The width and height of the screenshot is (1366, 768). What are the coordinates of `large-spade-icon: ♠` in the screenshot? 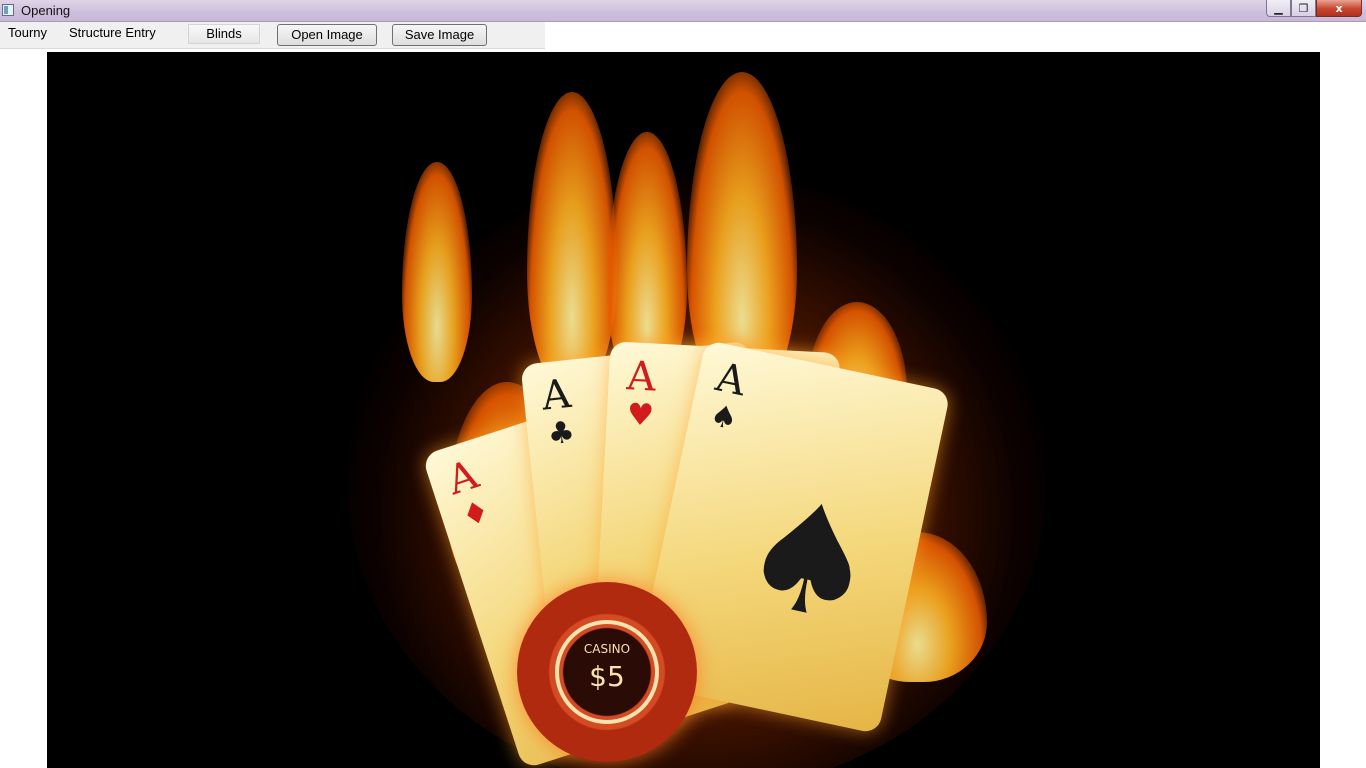 It's located at (809, 561).